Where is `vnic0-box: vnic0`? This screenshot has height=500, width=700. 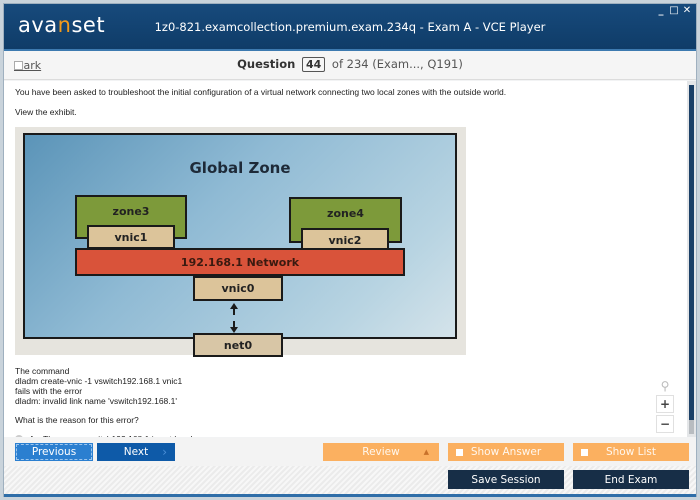
vnic0-box: vnic0 is located at coordinates (238, 288).